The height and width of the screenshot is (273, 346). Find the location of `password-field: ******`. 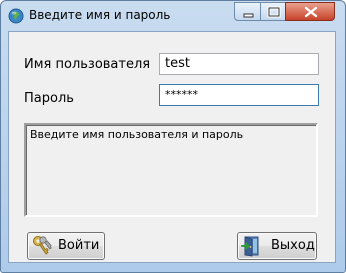

password-field: ****** is located at coordinates (239, 95).